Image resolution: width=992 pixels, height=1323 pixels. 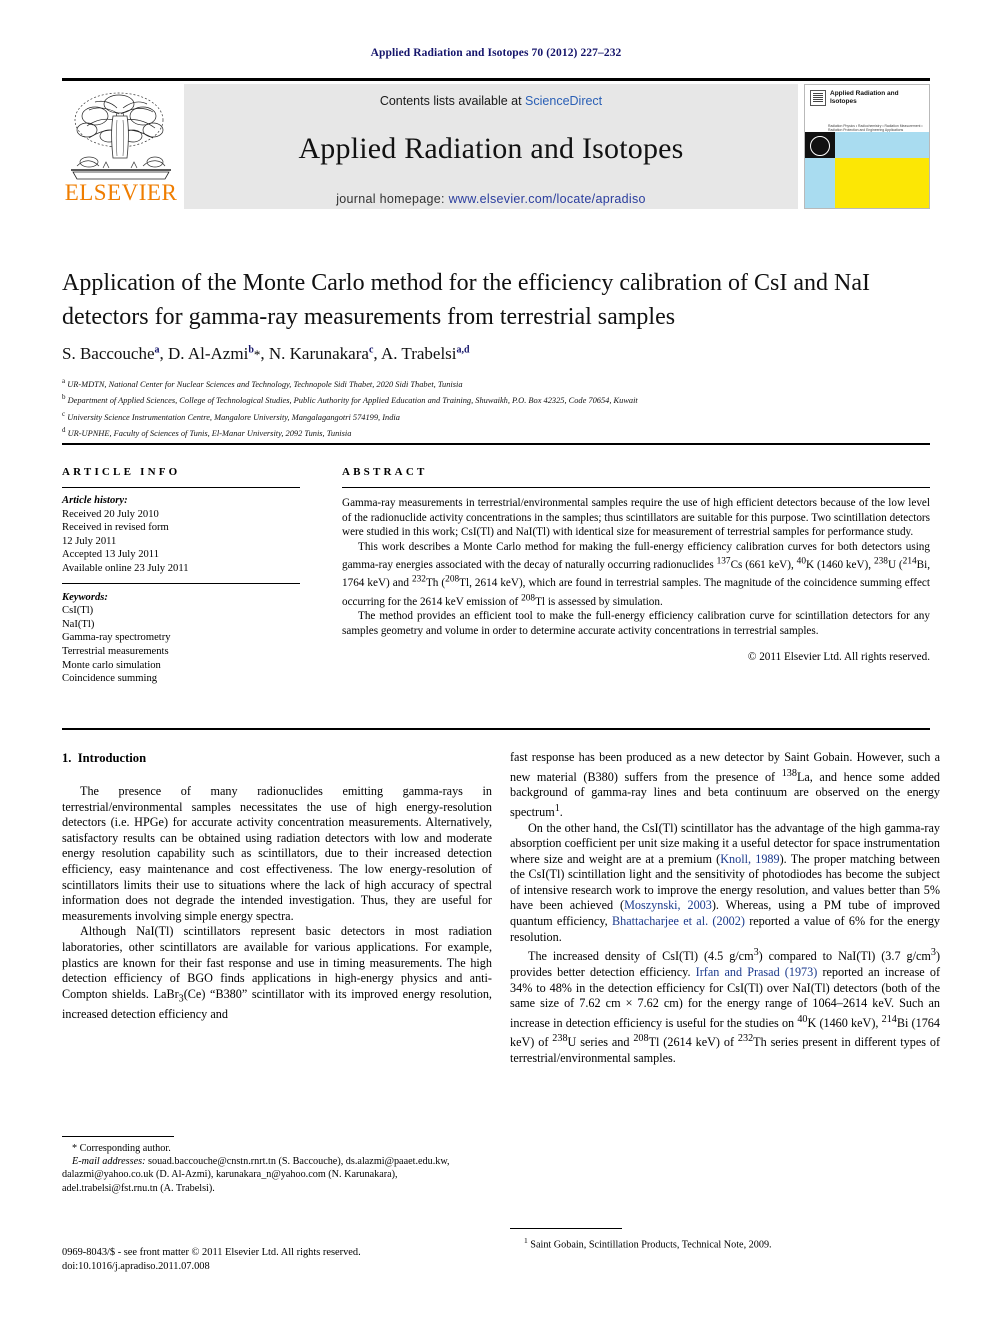 What do you see at coordinates (157, 350) in the screenshot?
I see `author-1-affil-mark: a` at bounding box center [157, 350].